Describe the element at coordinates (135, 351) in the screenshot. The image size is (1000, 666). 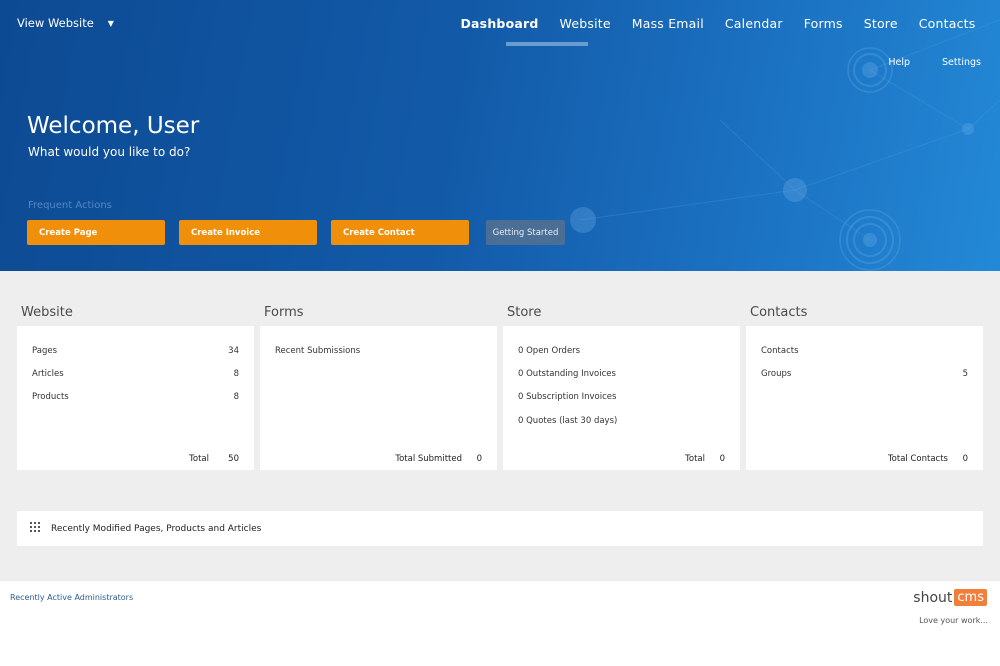
I see `list-item: Pages 34` at that location.